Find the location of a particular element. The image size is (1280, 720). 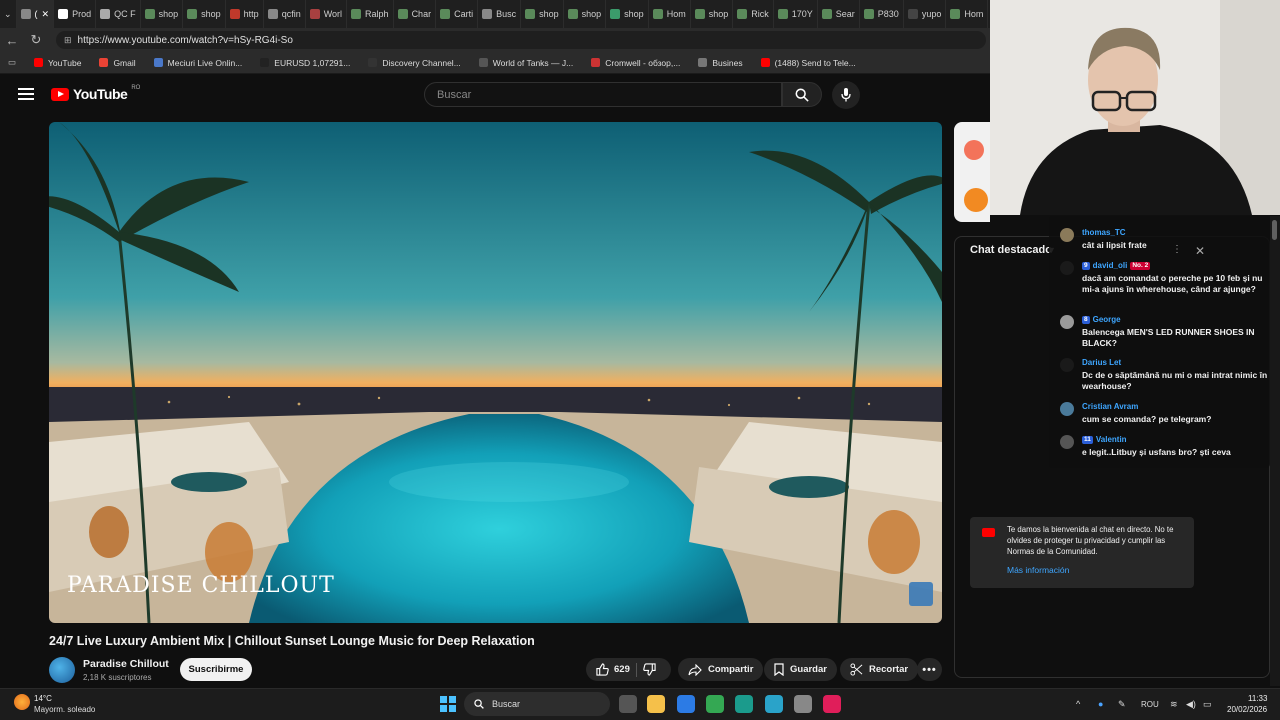

menu-icon is located at coordinates (26, 94).